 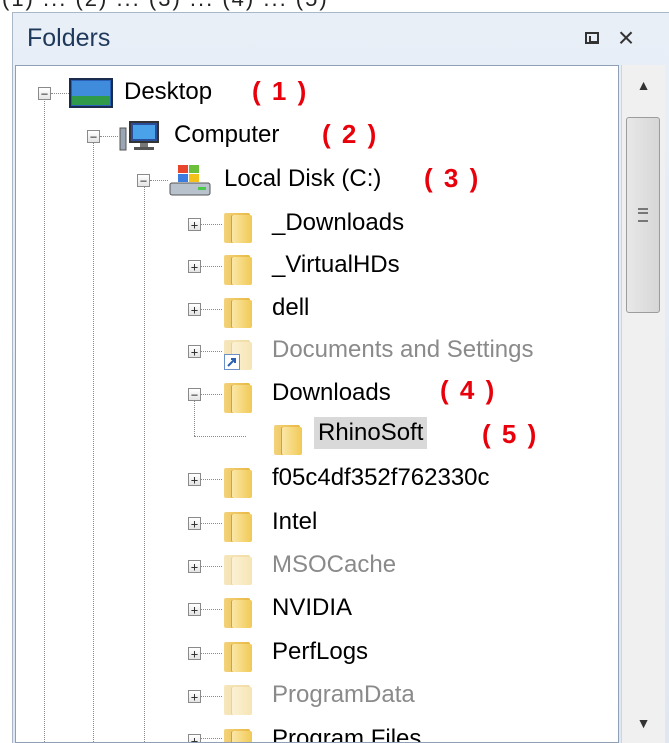 What do you see at coordinates (280, 91) in the screenshot?
I see `annotation-1: ( 1 )` at bounding box center [280, 91].